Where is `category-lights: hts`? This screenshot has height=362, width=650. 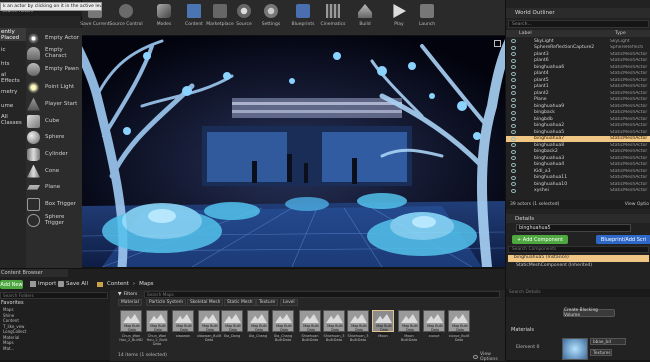
category-lights: hts is located at coordinates (13, 63).